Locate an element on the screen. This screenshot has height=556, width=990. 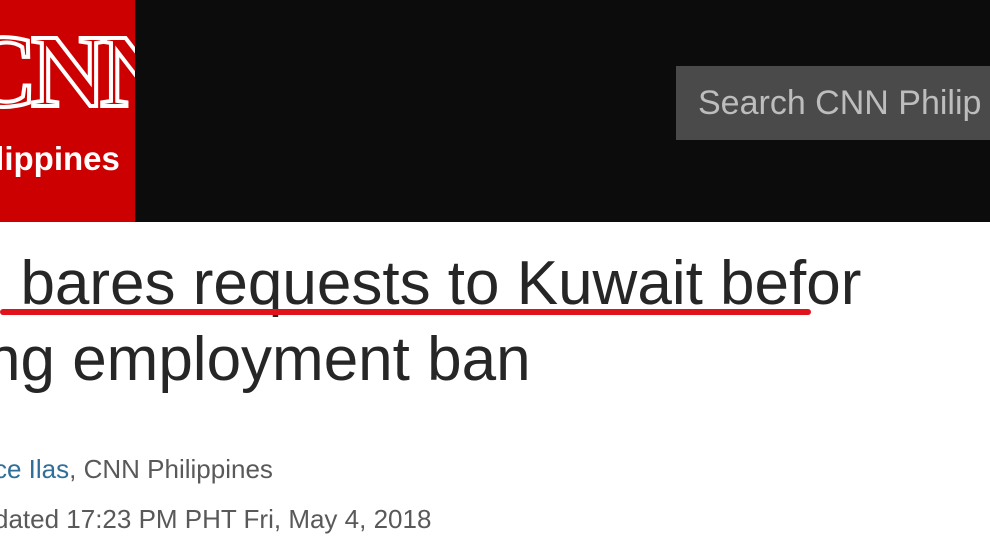
byline: ce Ilas, CNN Philippines is located at coordinates (136, 469).